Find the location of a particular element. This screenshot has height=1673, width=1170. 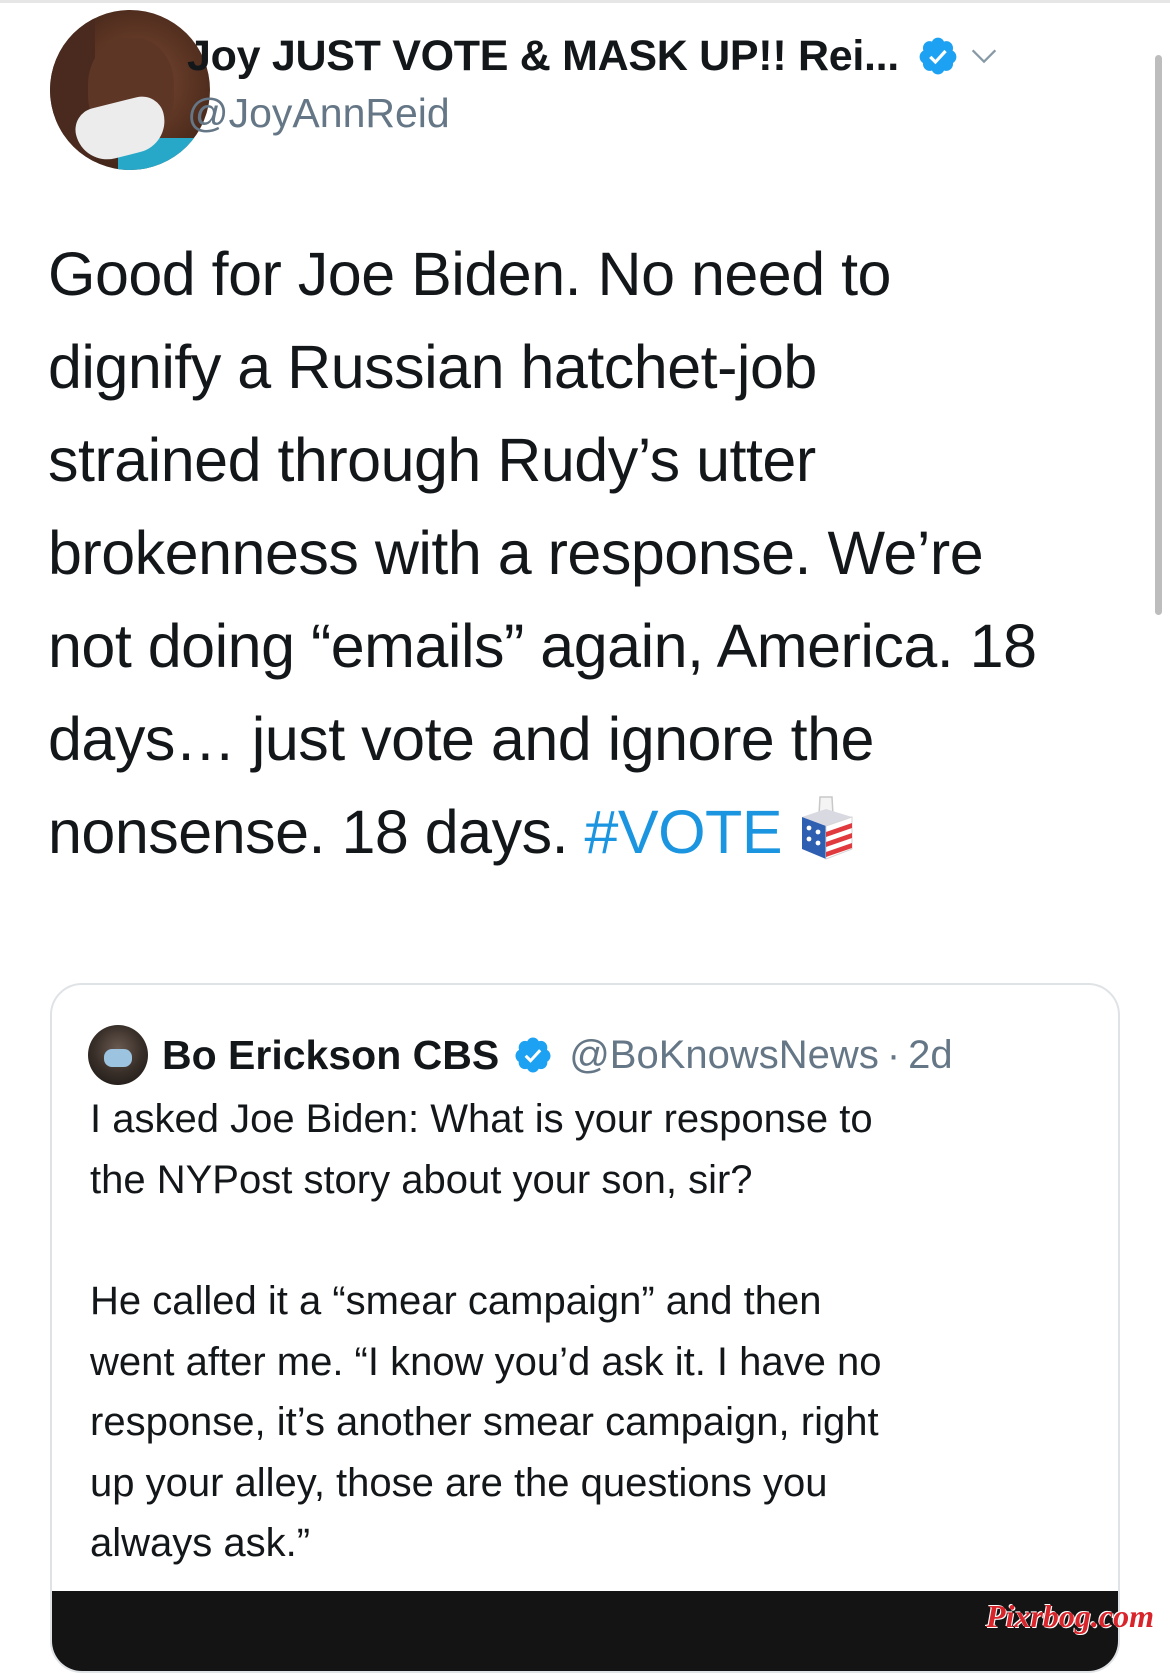

quoted-media-preview is located at coordinates (585, 1631).